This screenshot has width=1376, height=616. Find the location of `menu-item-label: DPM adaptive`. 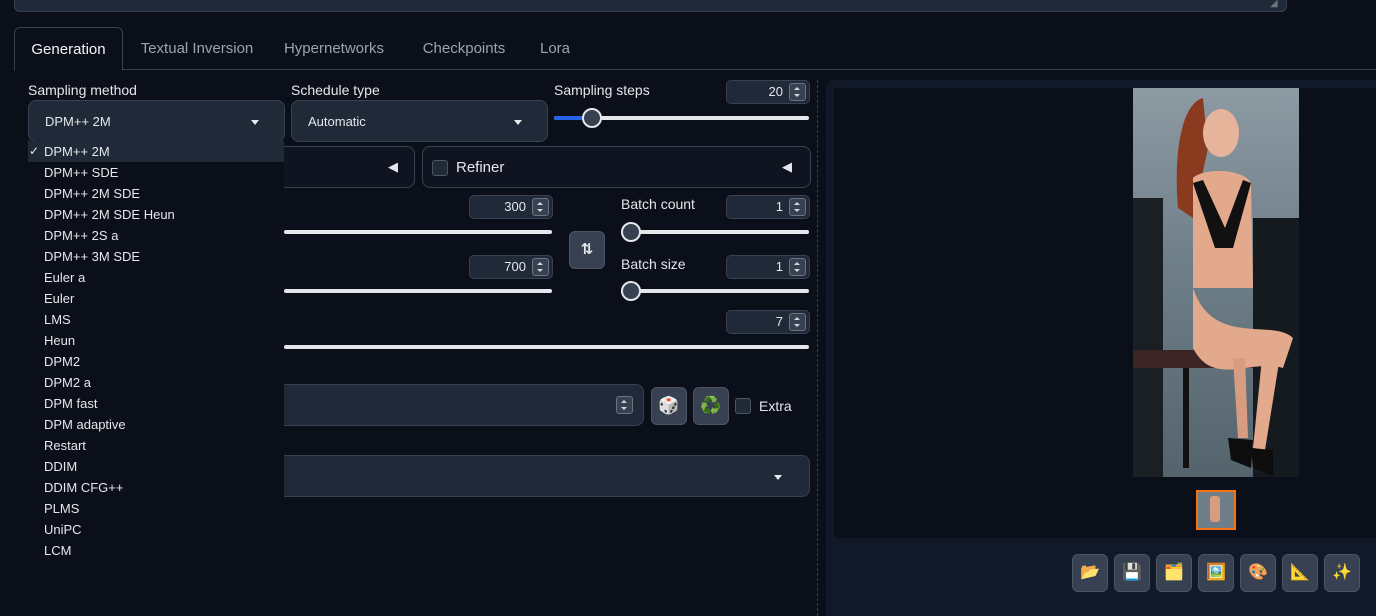

menu-item-label: DPM adaptive is located at coordinates (85, 424).